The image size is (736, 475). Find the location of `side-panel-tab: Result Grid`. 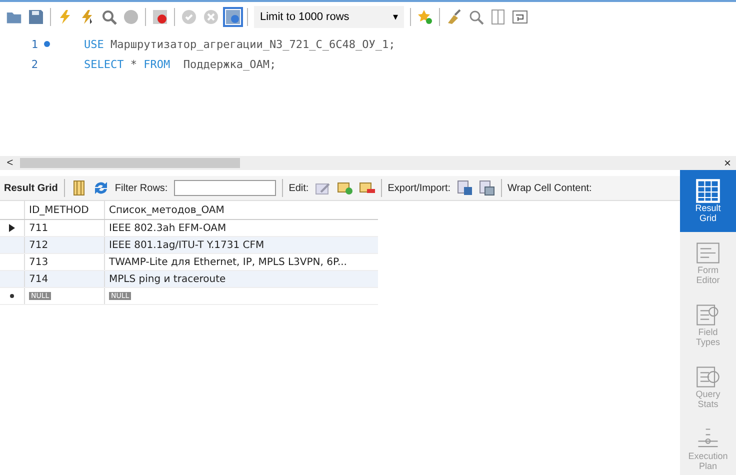

side-panel-tab: Result Grid is located at coordinates (708, 201).